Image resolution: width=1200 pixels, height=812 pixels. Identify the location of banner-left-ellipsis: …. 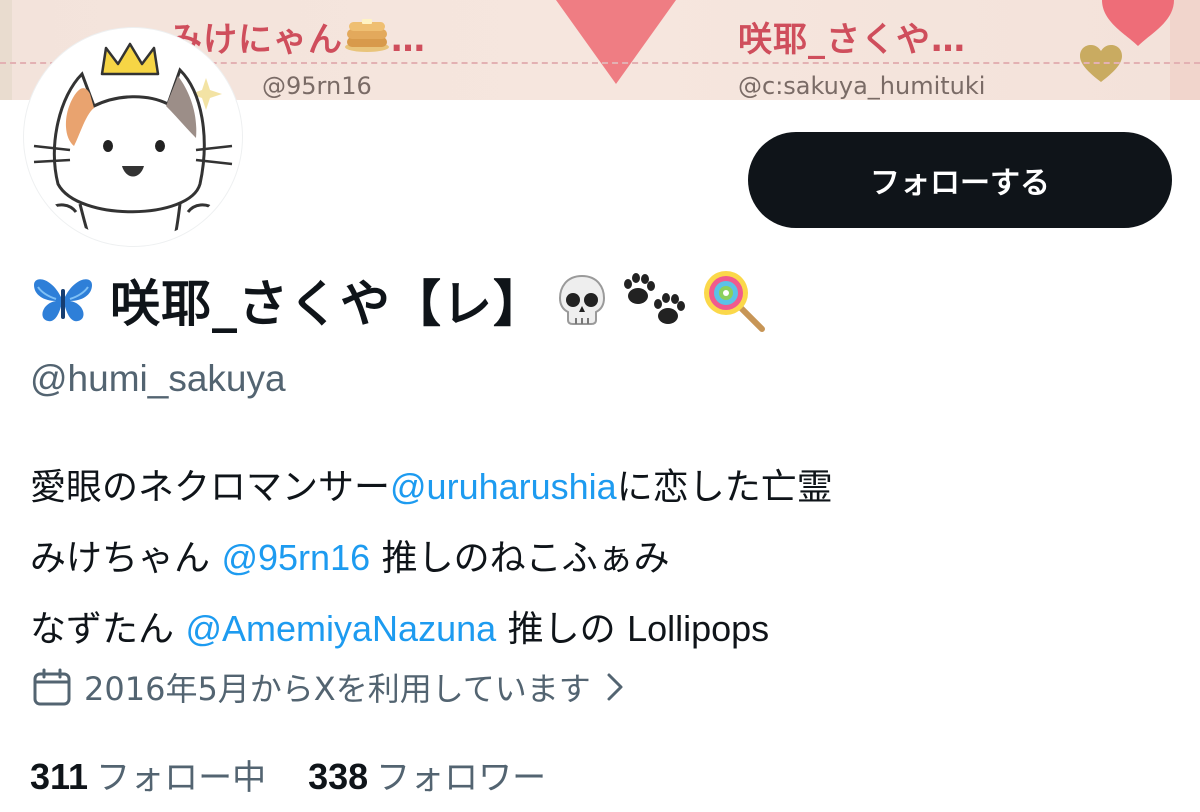
(408, 40).